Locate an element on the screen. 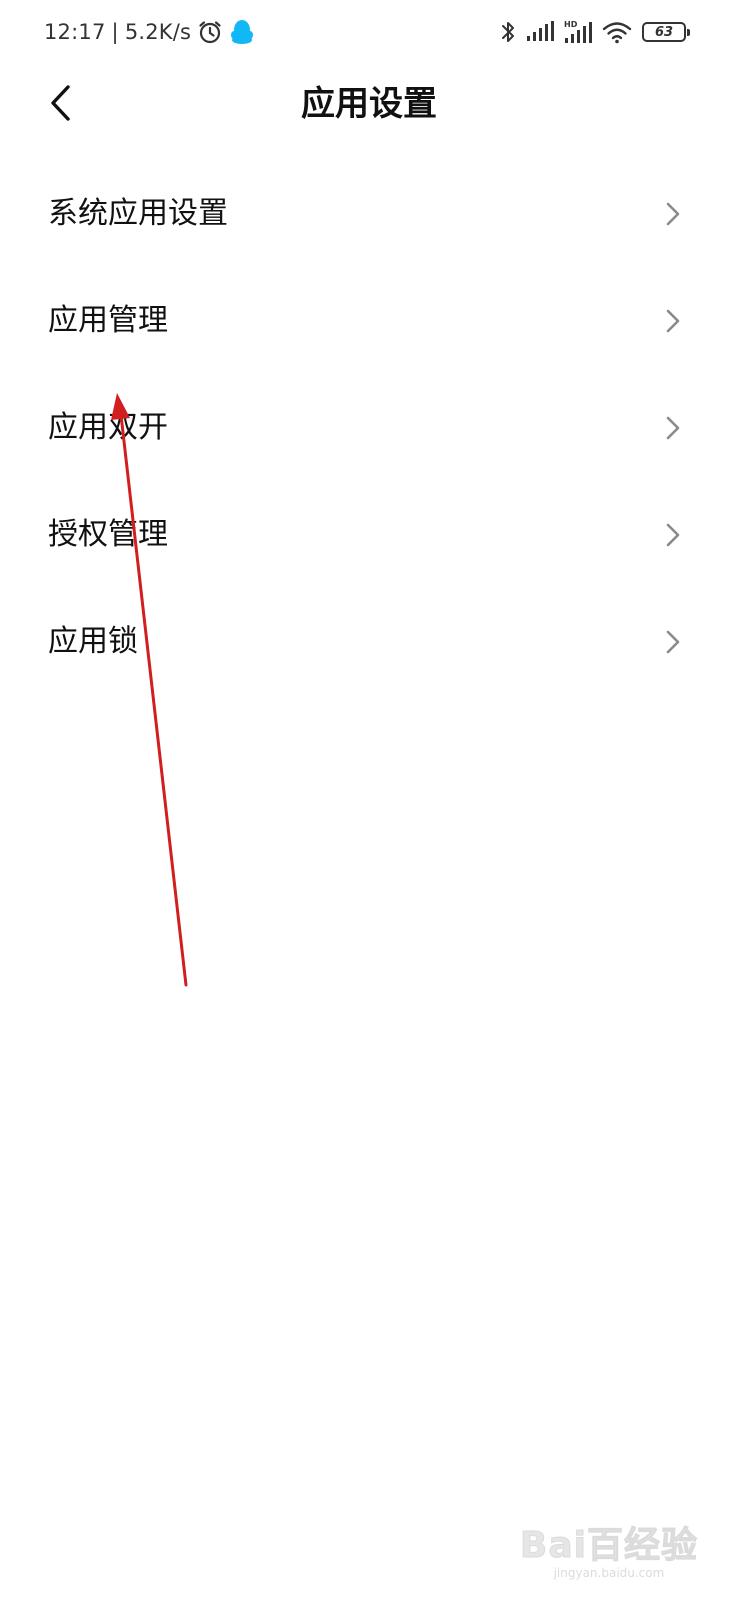 This screenshot has height=1600, width=738. watermark-url: jingyan.baidu.com is located at coordinates (609, 1573).